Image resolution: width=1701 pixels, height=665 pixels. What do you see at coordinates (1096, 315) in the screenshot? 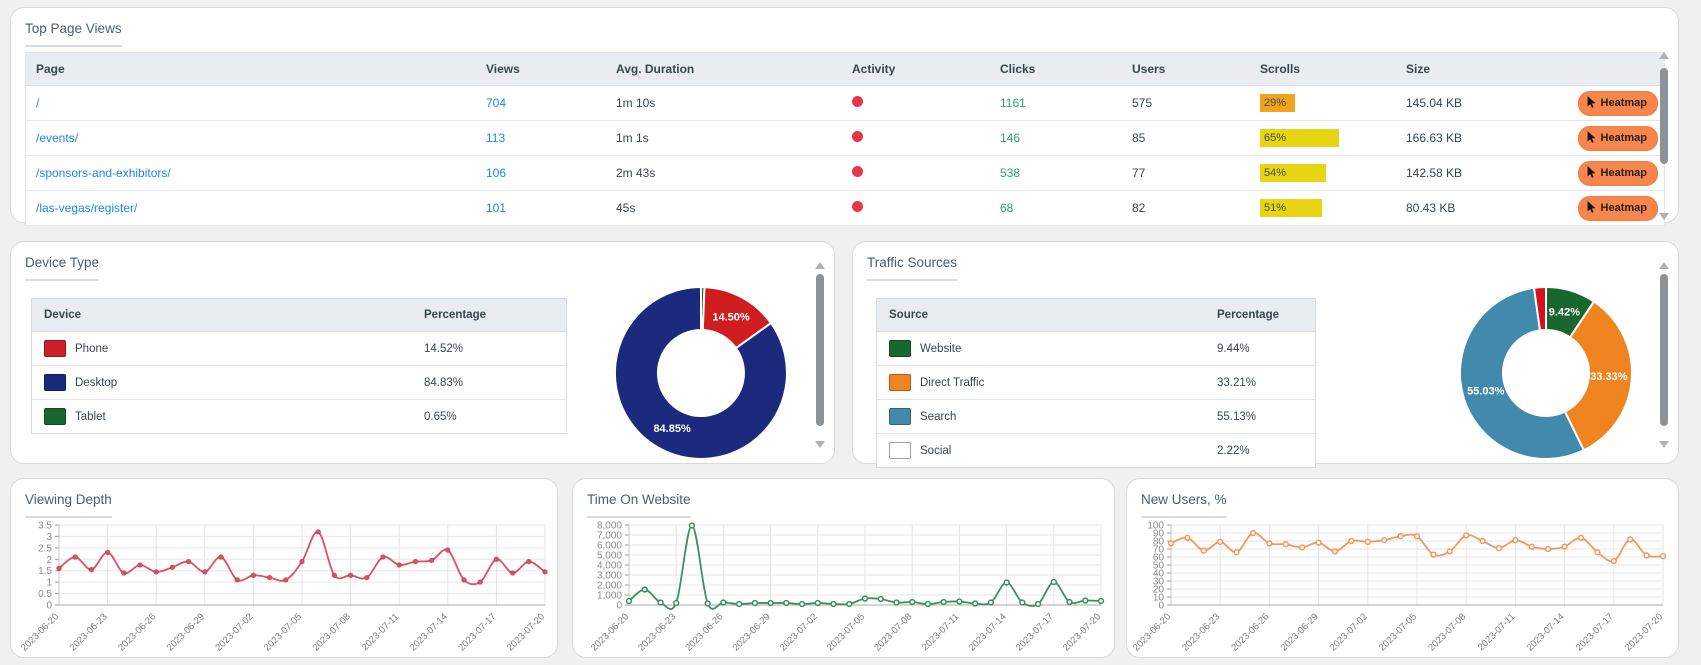
I see `table-header-row: Source Percentage` at bounding box center [1096, 315].